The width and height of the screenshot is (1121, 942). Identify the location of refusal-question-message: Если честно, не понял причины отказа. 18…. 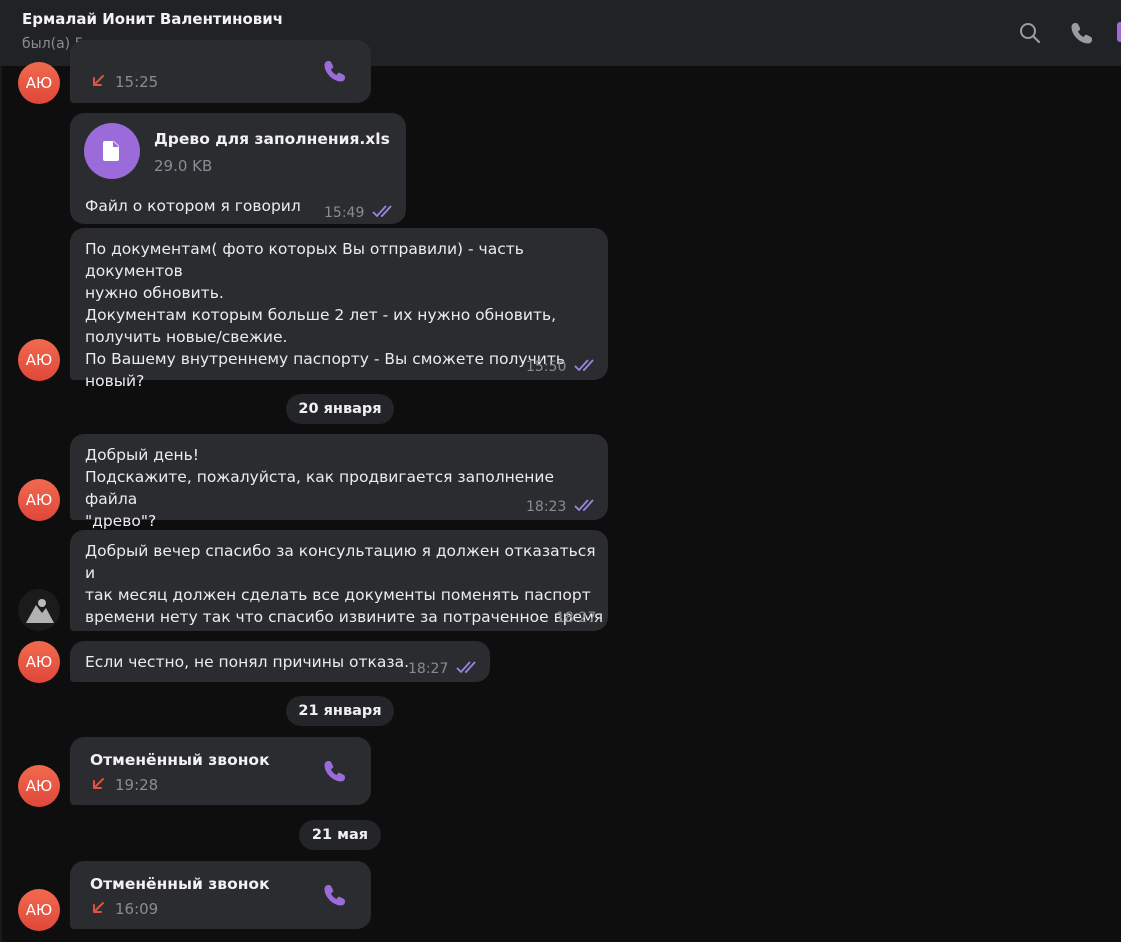
(280, 661).